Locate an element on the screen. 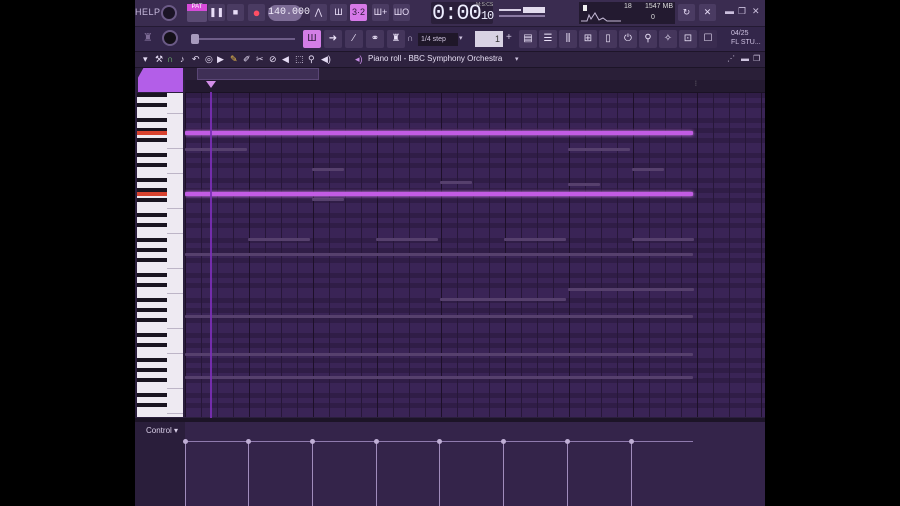 This screenshot has height=506, width=900. stamp-button: ♜ is located at coordinates (396, 39).